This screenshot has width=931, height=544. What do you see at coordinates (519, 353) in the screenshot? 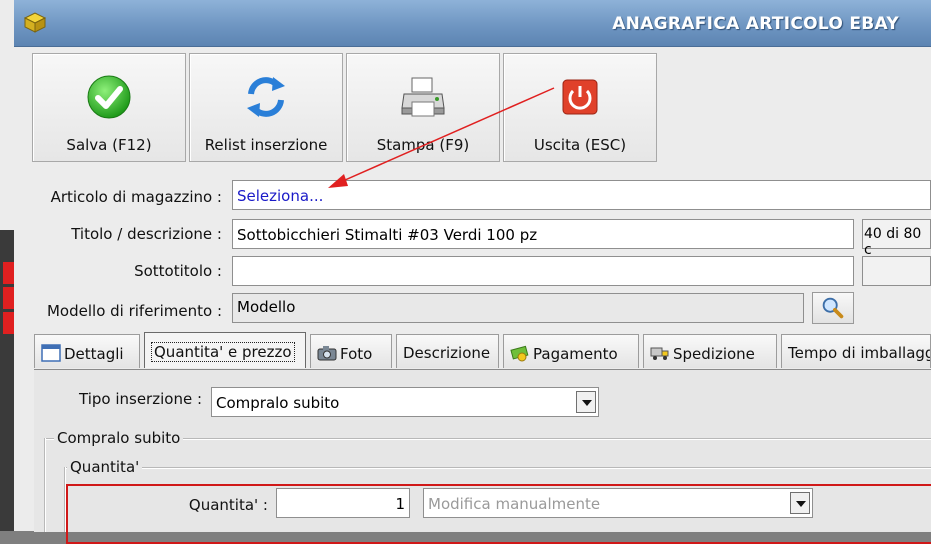
I see `money-icon` at bounding box center [519, 353].